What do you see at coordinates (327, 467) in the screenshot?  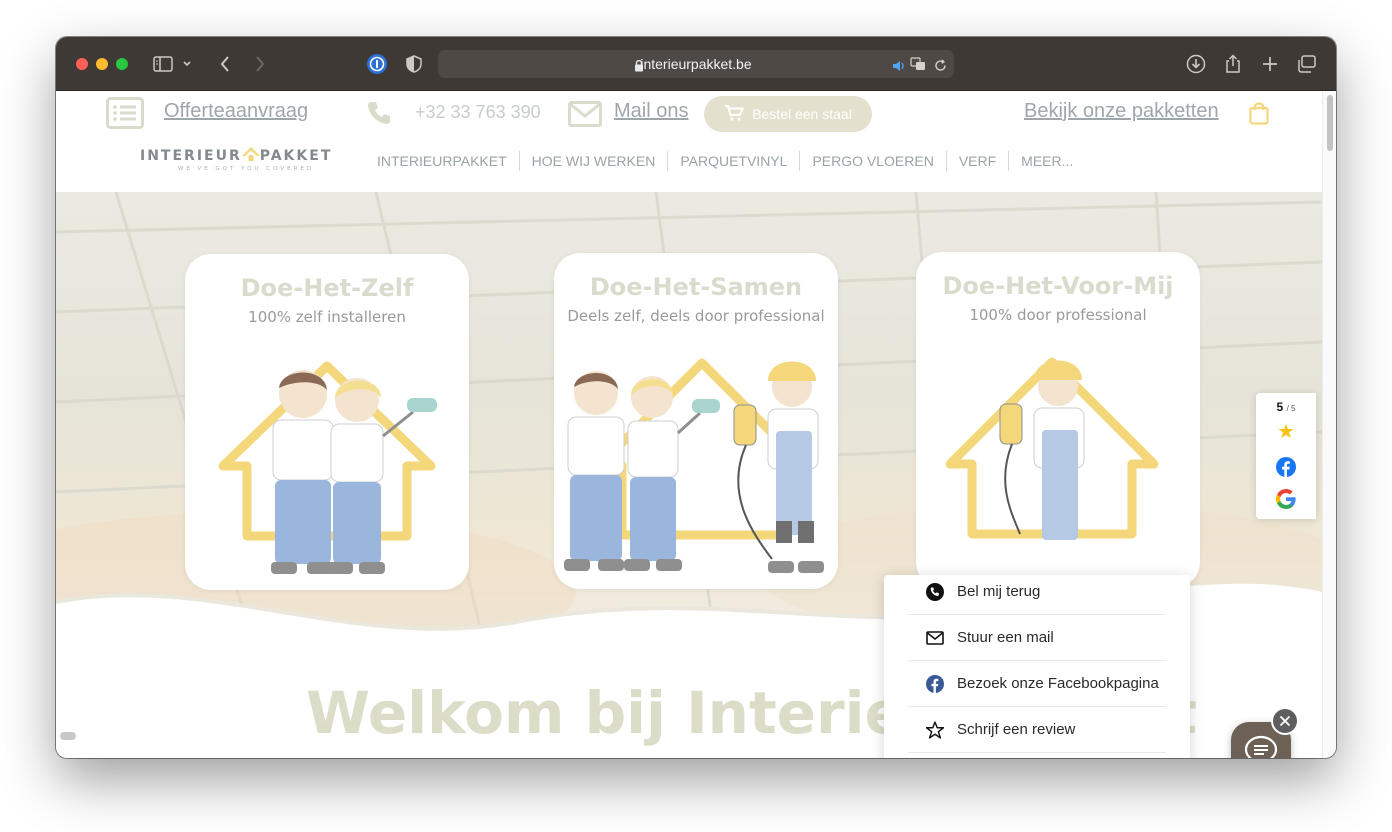 I see `diy-illustration` at bounding box center [327, 467].